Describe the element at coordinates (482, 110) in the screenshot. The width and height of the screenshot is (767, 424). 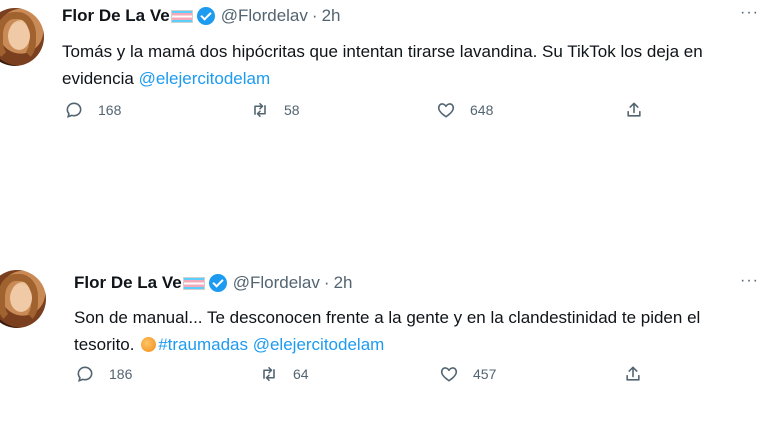
I see `like-count: 648` at that location.